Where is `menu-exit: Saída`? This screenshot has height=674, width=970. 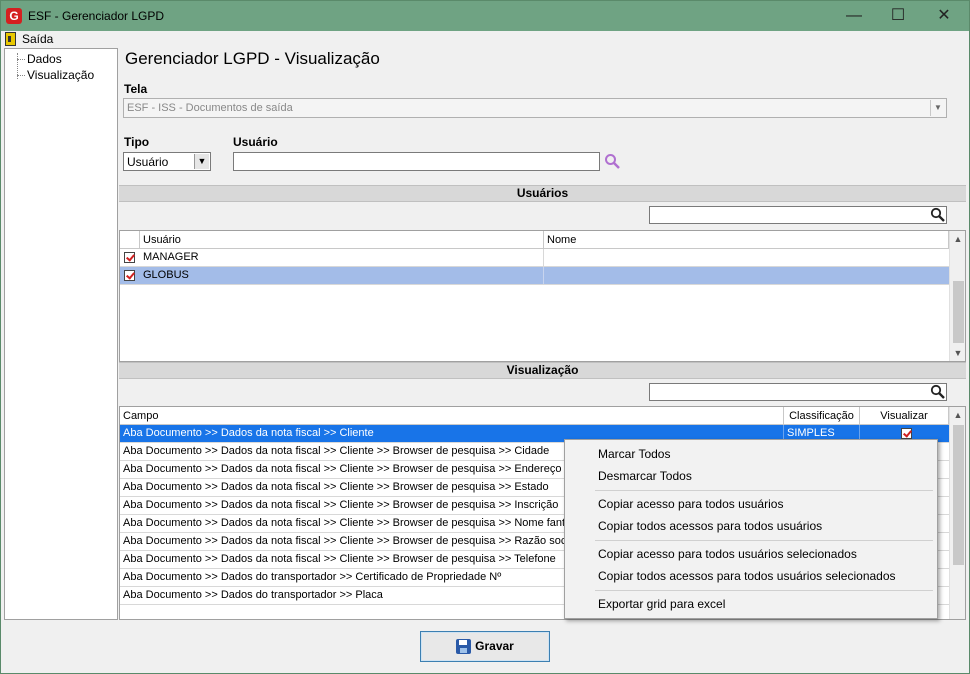 menu-exit: Saída is located at coordinates (37, 39).